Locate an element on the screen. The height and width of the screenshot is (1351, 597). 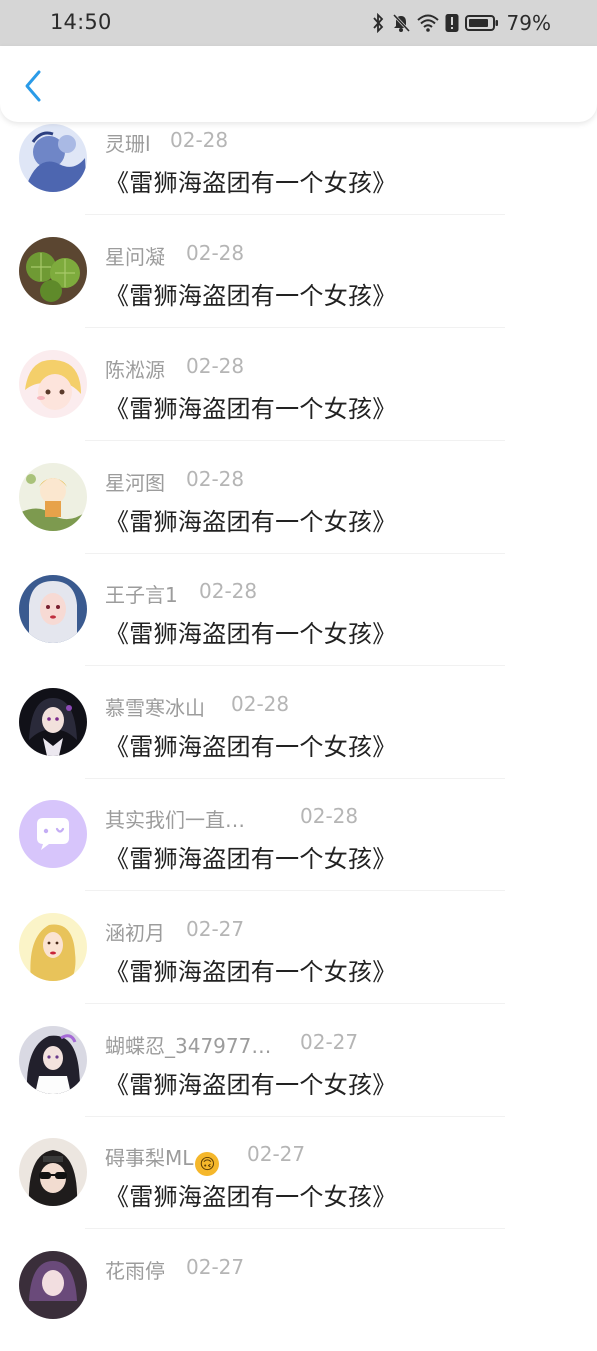
user-name: 碍事梨ML 🙃 is located at coordinates (162, 1159).